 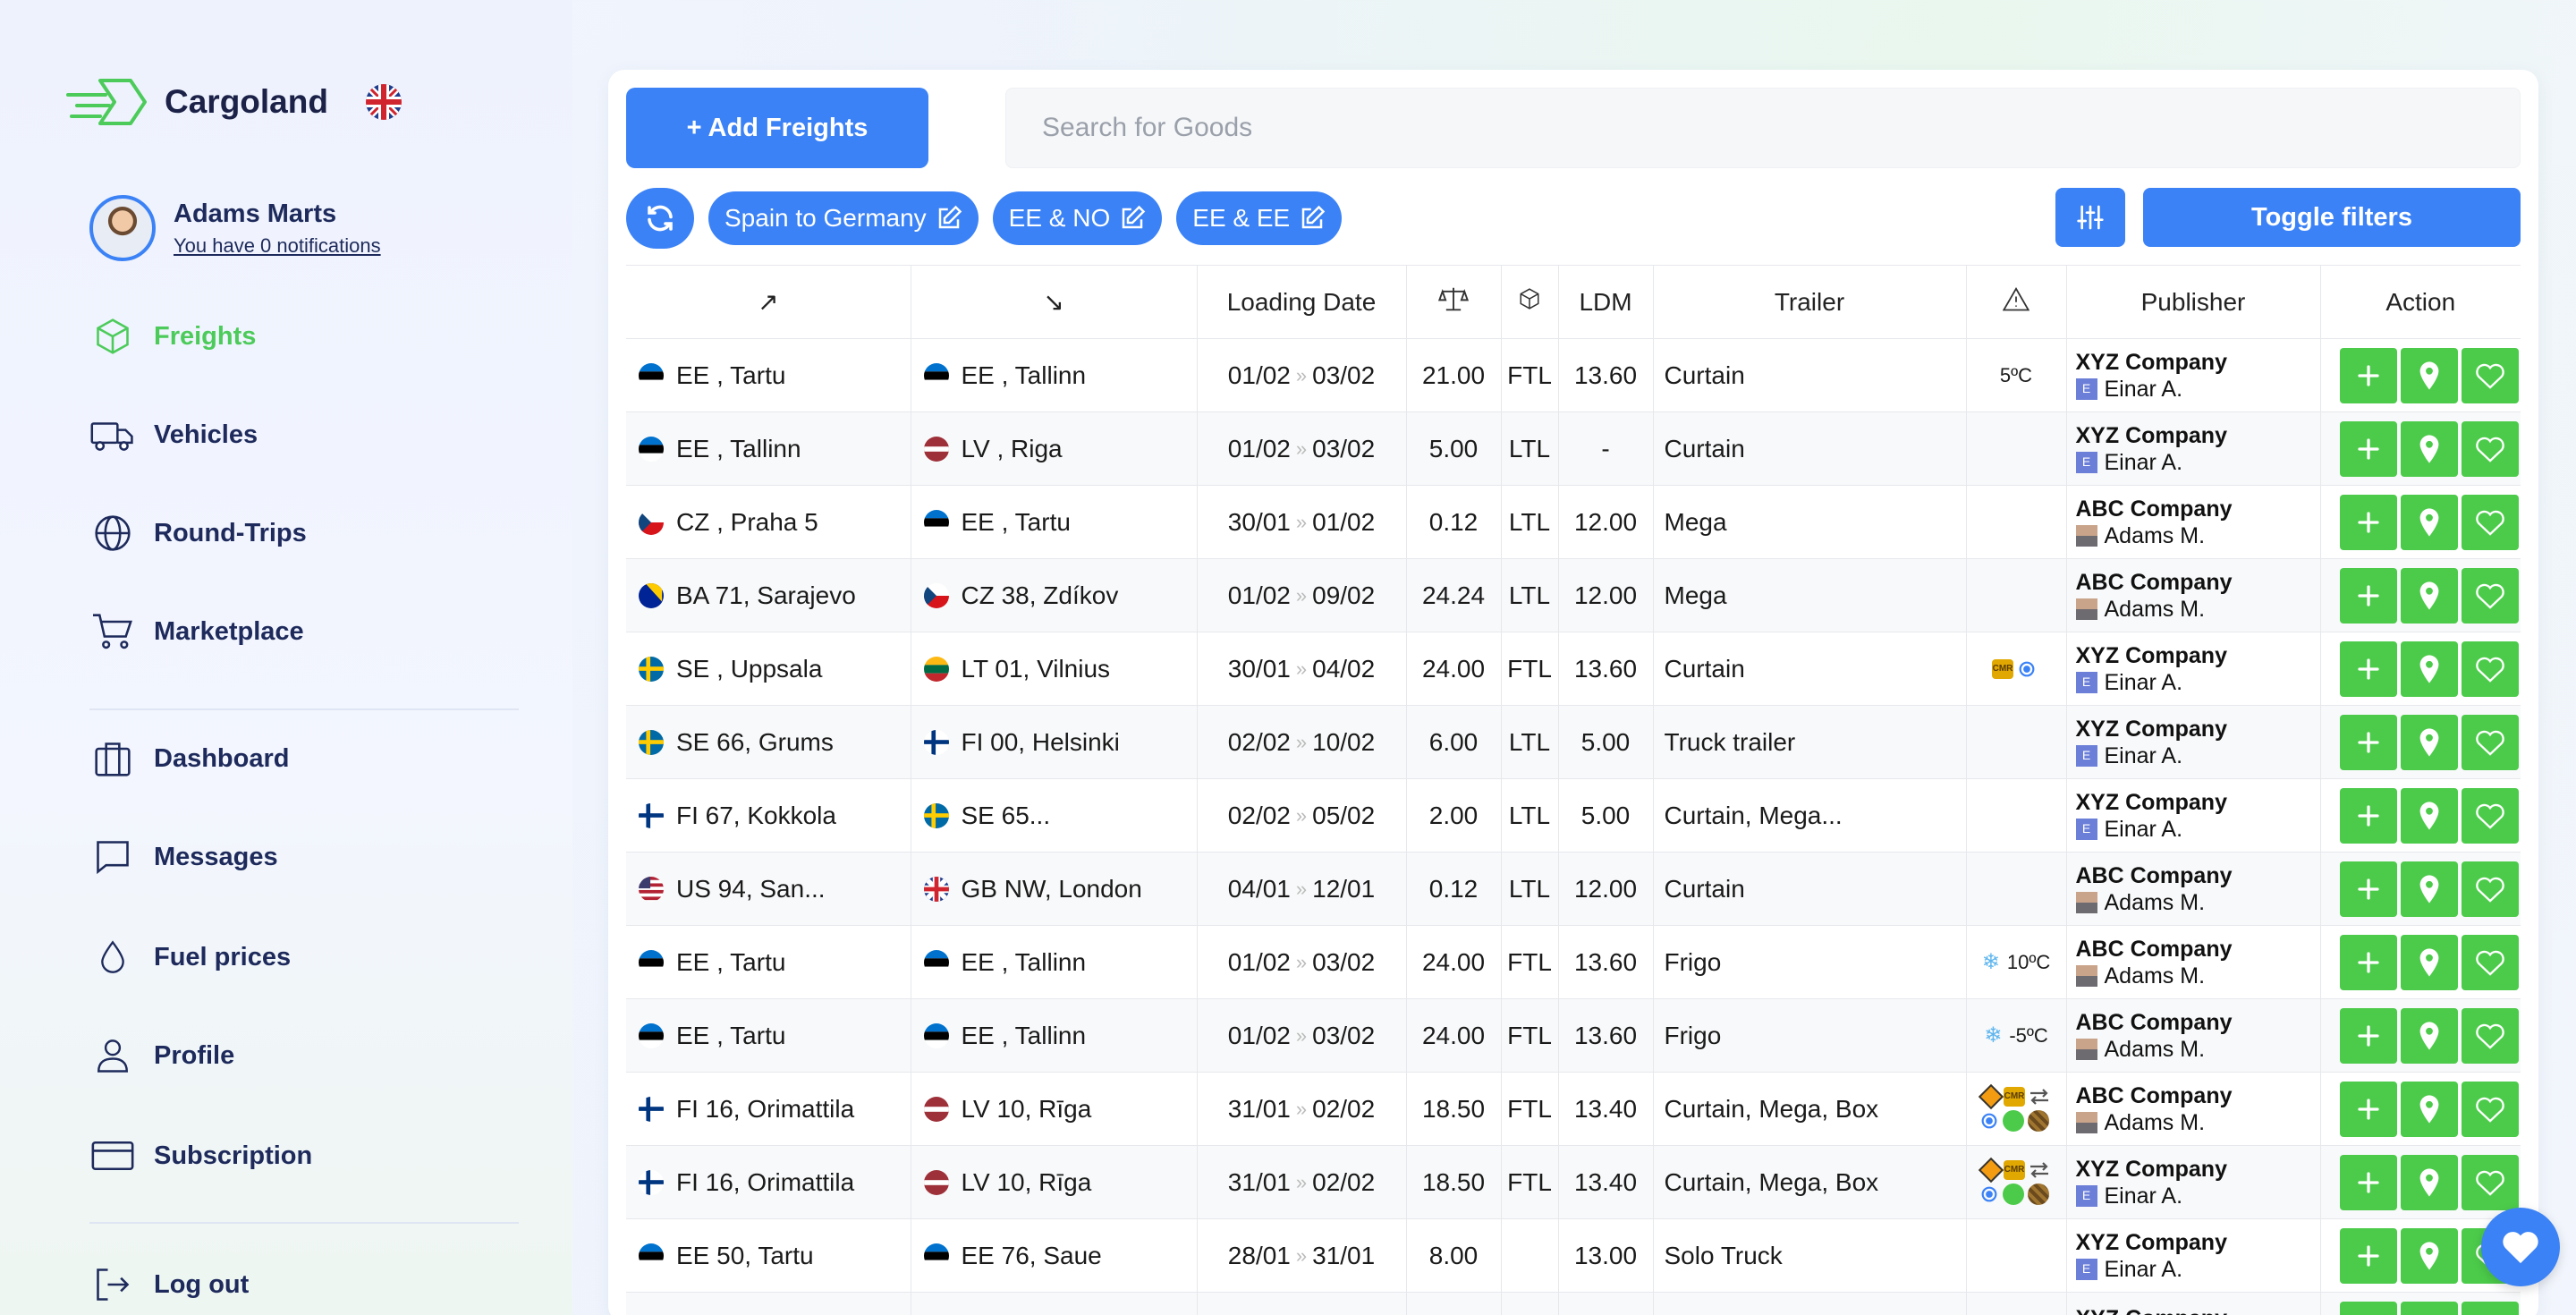 What do you see at coordinates (235, 228) in the screenshot?
I see `user-profile: Adams Marts You have 0 notifications` at bounding box center [235, 228].